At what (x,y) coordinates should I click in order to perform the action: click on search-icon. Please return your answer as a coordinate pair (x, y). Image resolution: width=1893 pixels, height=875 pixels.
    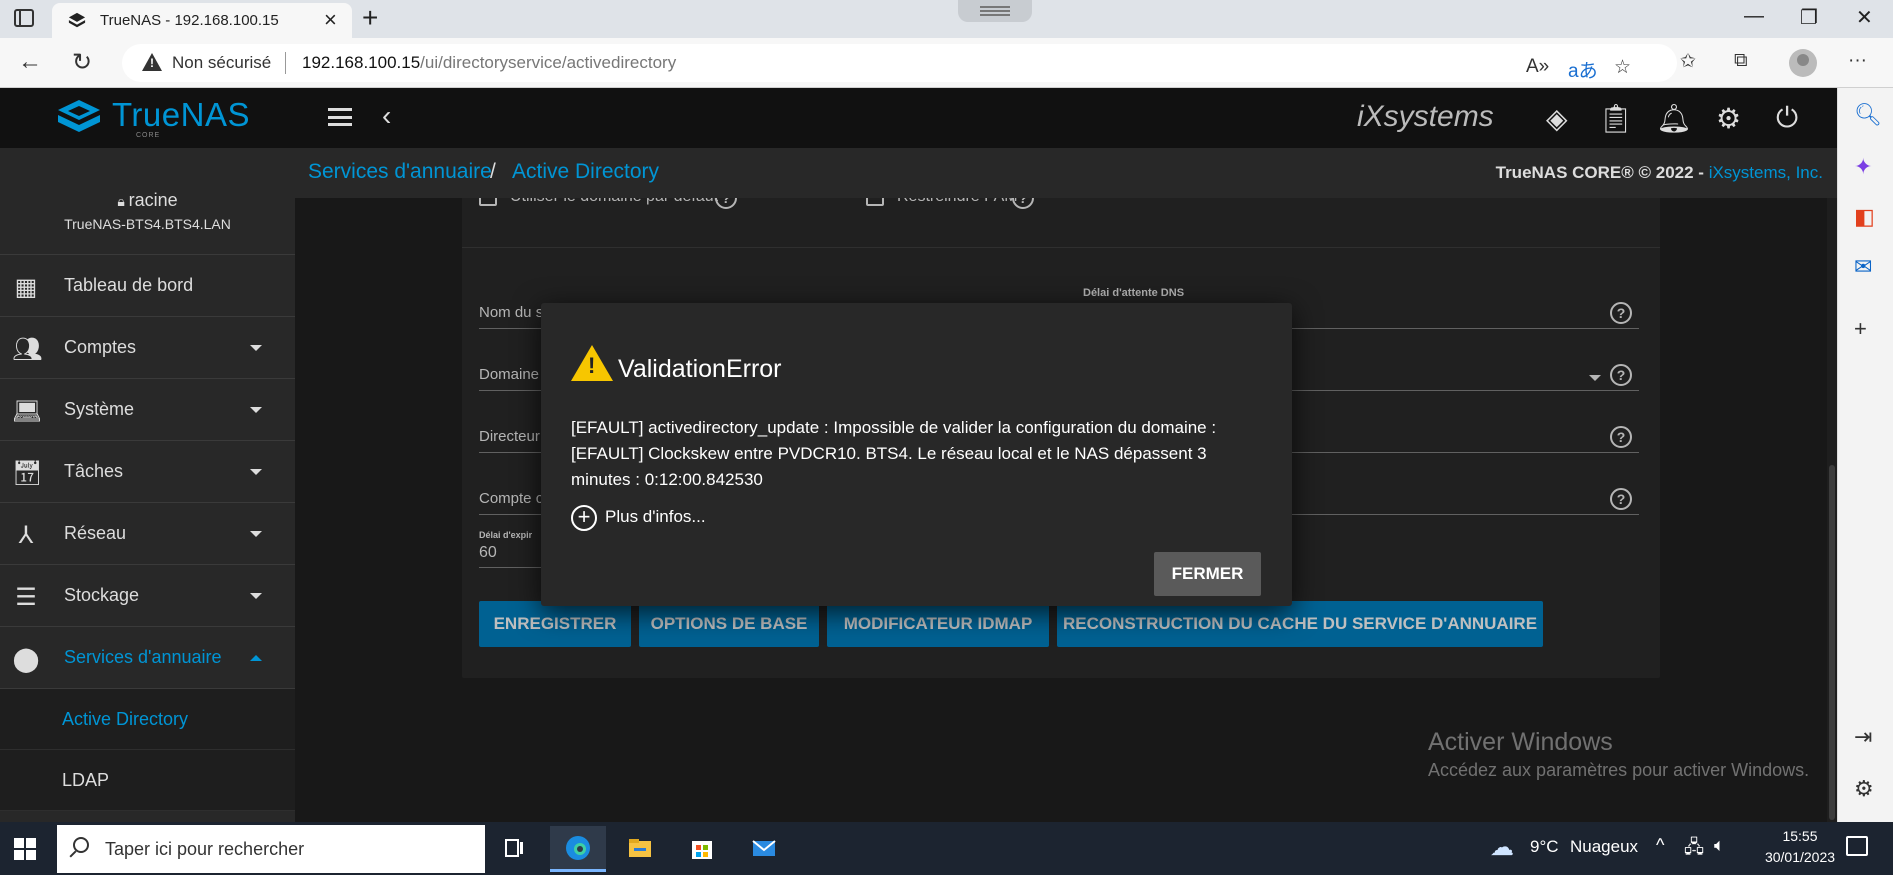
    Looking at the image, I should click on (81, 845).